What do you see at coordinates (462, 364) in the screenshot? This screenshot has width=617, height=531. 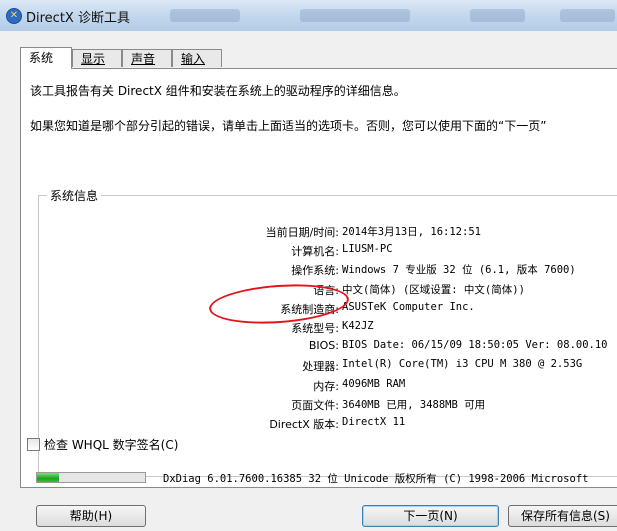 I see `system-info-value: Intel(R) Core(TM) i3 CPU M 380 @ 2.53G` at bounding box center [462, 364].